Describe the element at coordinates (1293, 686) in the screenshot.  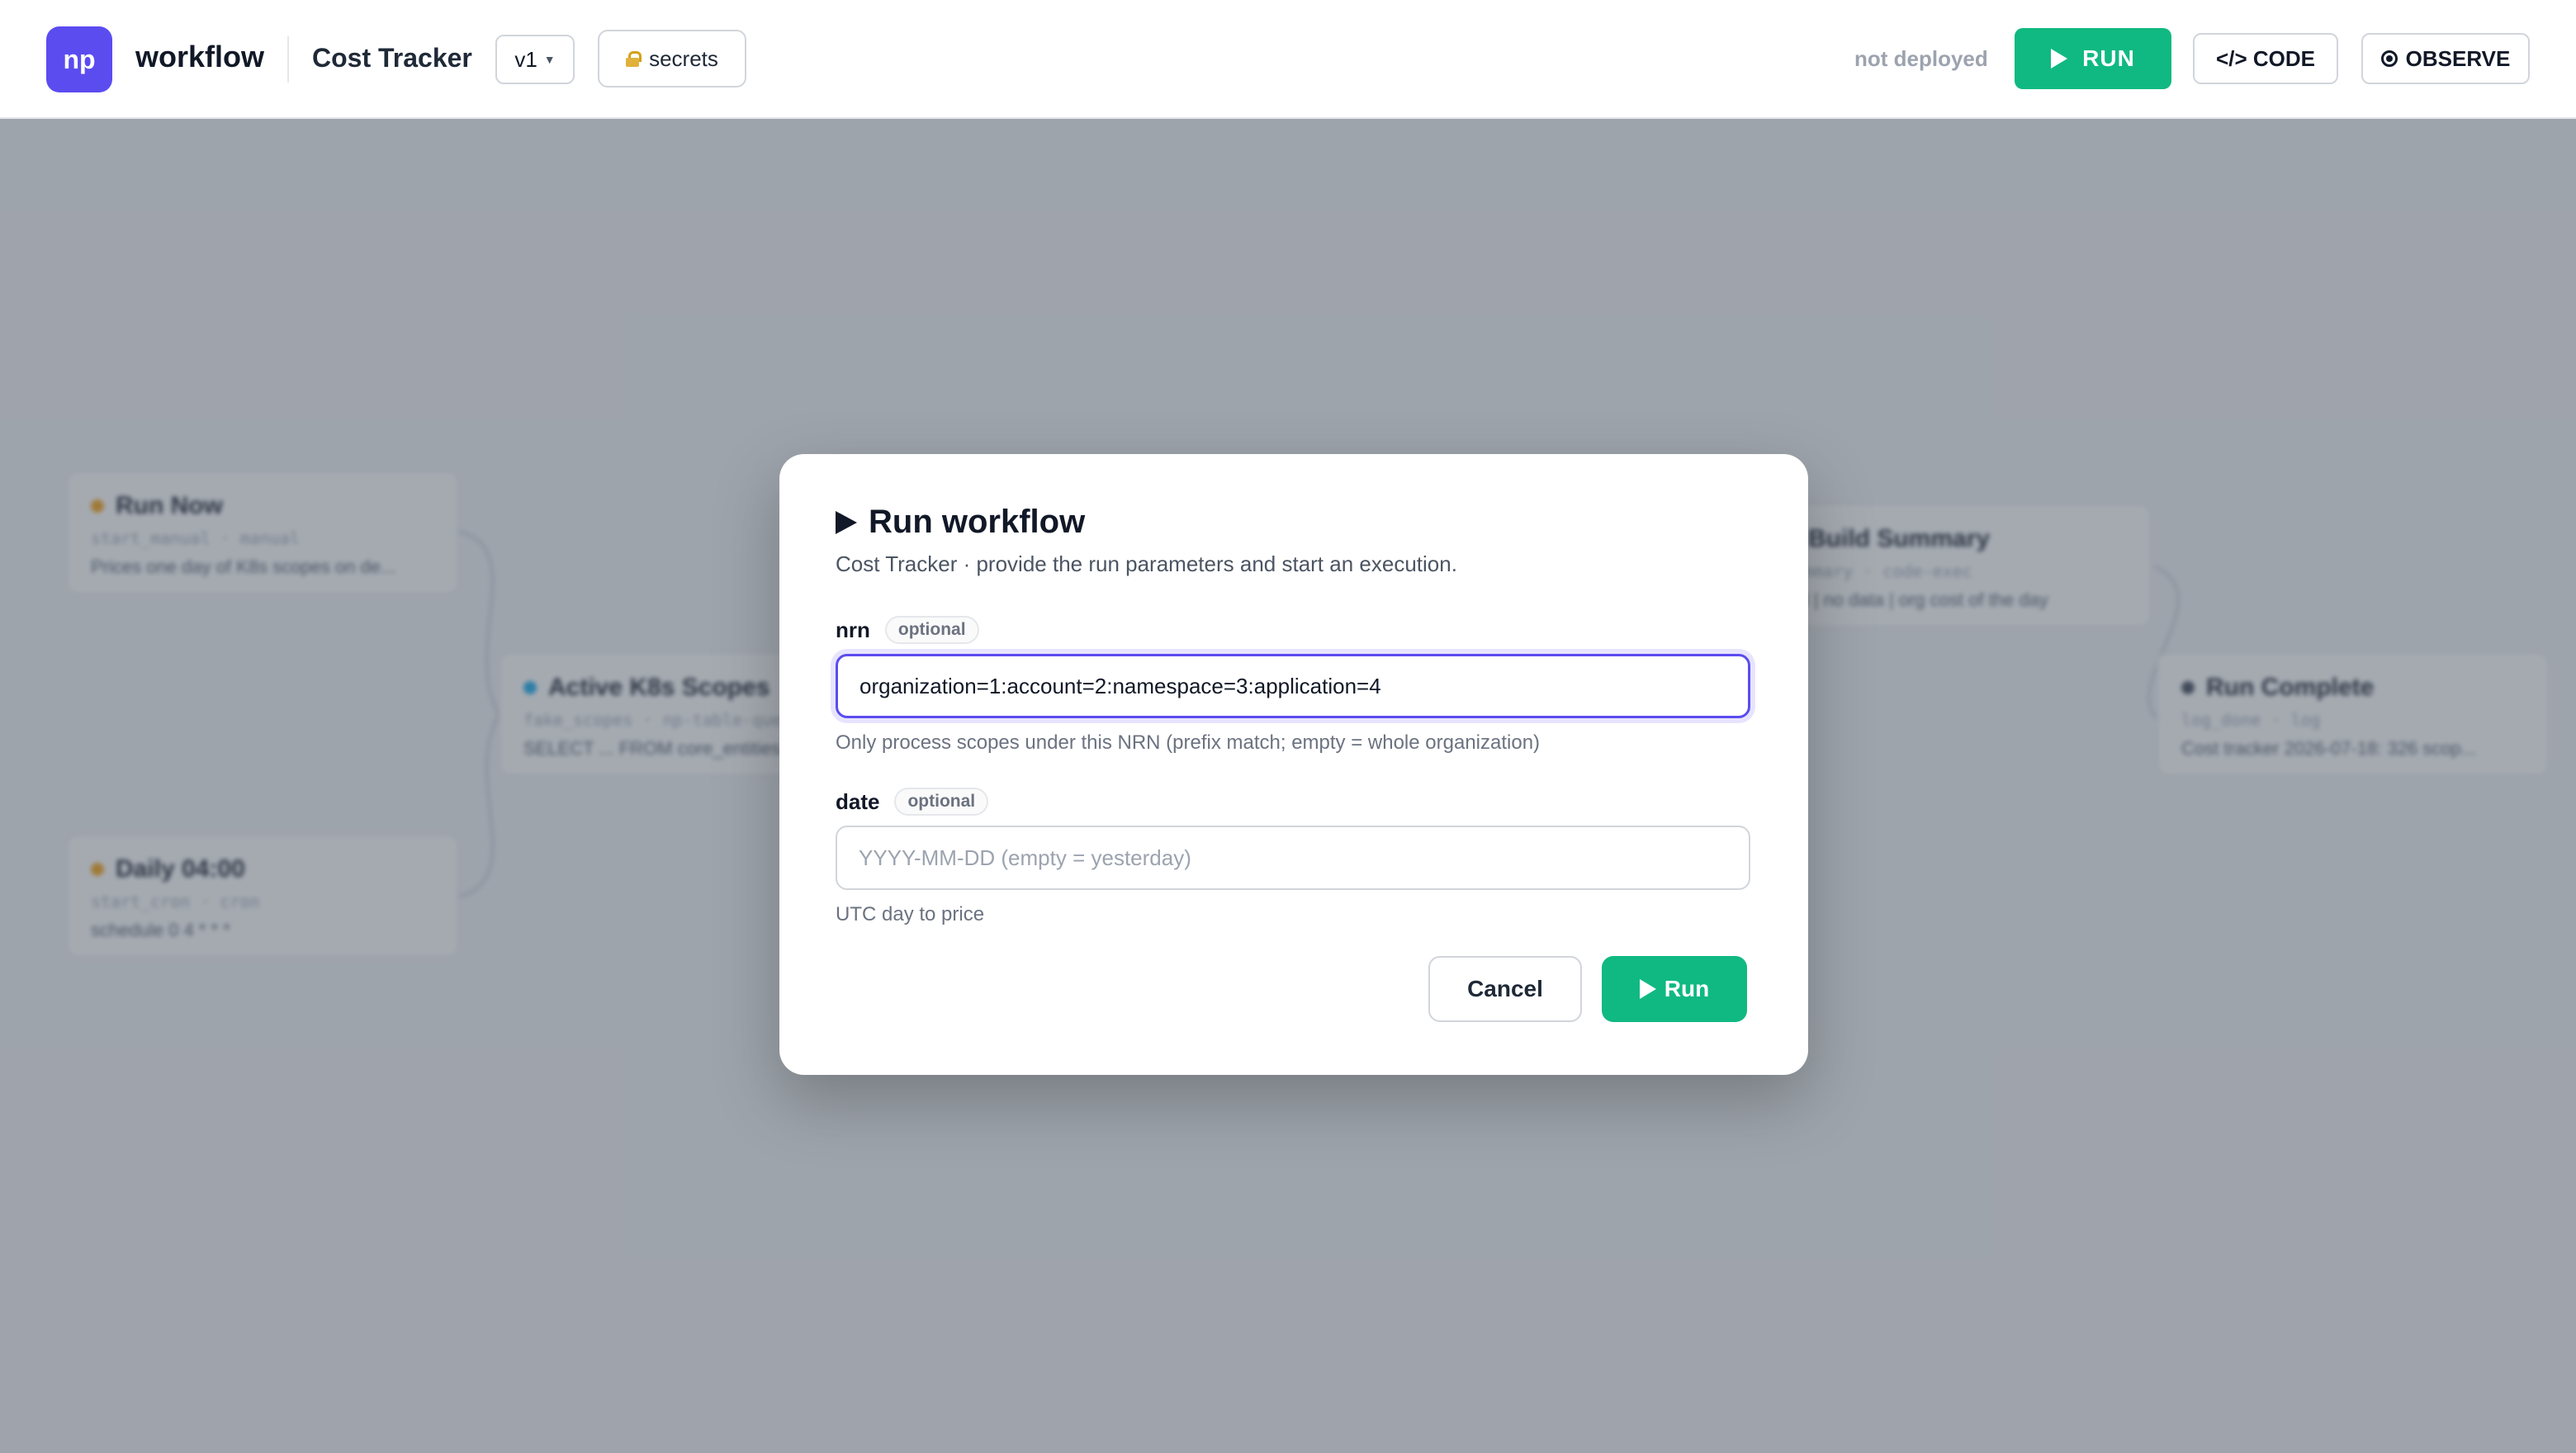
I see `nrn-input` at that location.